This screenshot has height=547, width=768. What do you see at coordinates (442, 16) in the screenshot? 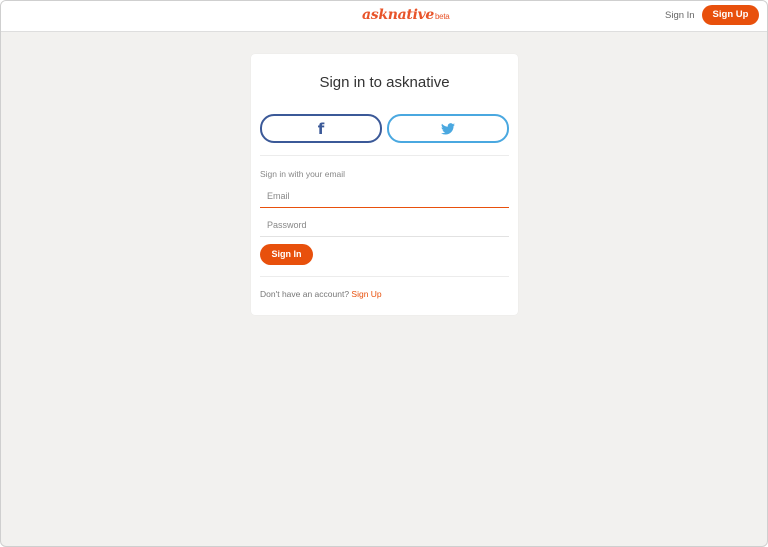
I see `beta-badge: beta` at bounding box center [442, 16].